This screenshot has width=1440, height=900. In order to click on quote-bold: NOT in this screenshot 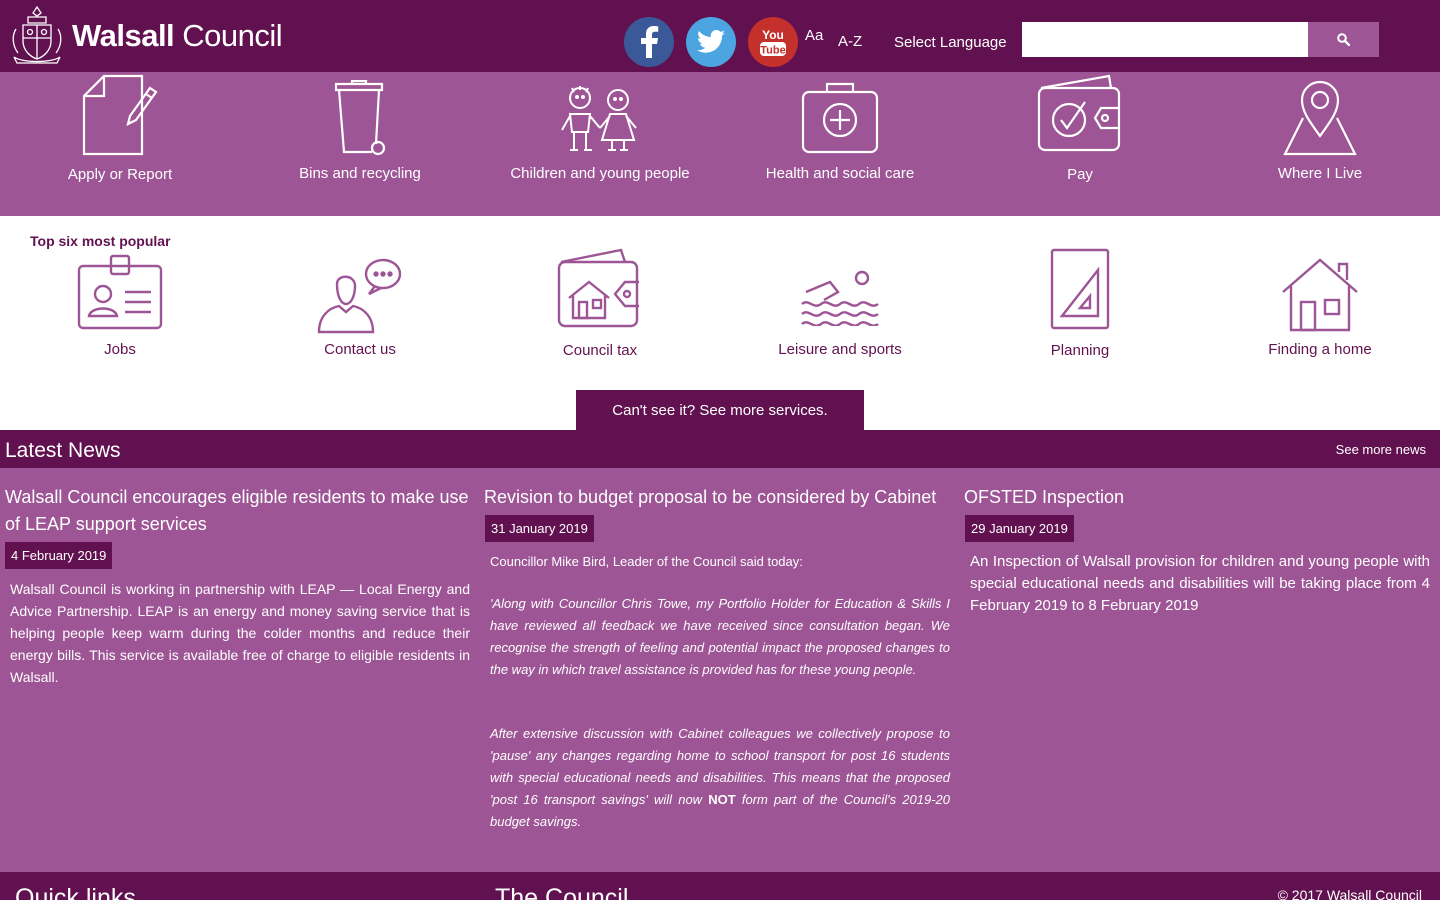, I will do `click(722, 799)`.